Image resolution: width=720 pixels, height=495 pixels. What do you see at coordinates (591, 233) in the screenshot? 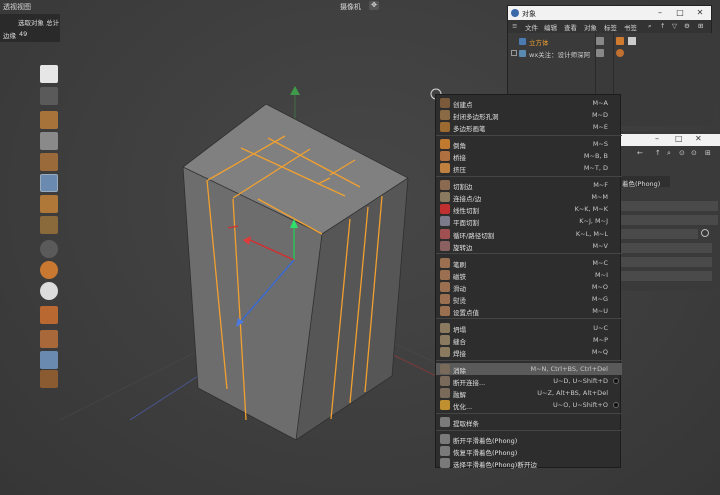
I see `menu-item-shortcut: K~L, M~L` at bounding box center [591, 233].